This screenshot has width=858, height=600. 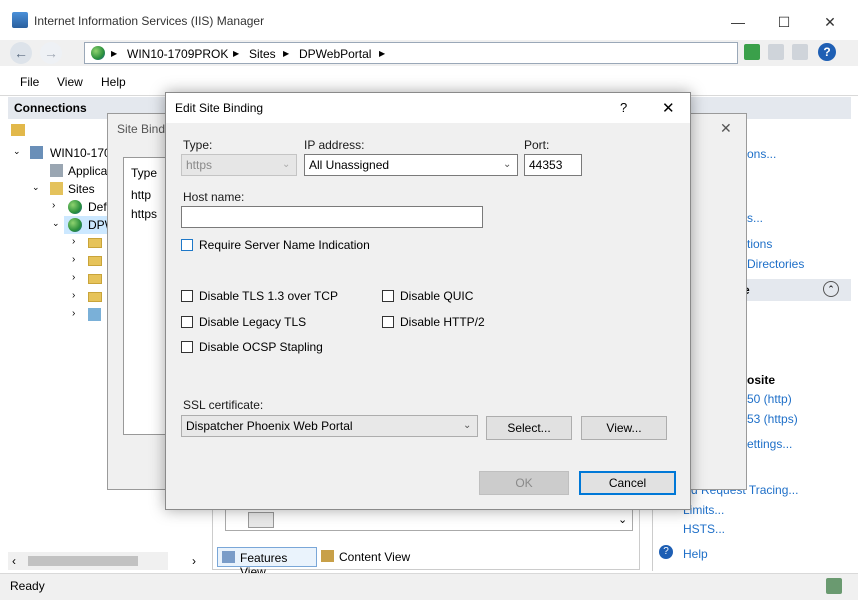 I want to click on home-icon, so click(x=800, y=52).